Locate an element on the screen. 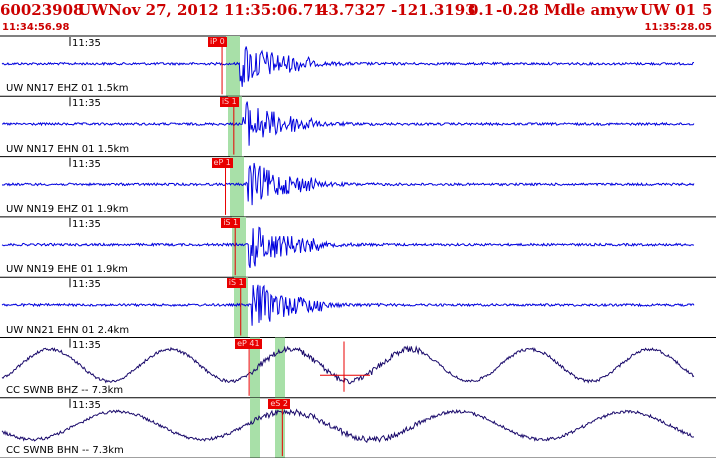 This screenshot has width=716, height=458. phase-pick-label: eP 1 is located at coordinates (222, 162).